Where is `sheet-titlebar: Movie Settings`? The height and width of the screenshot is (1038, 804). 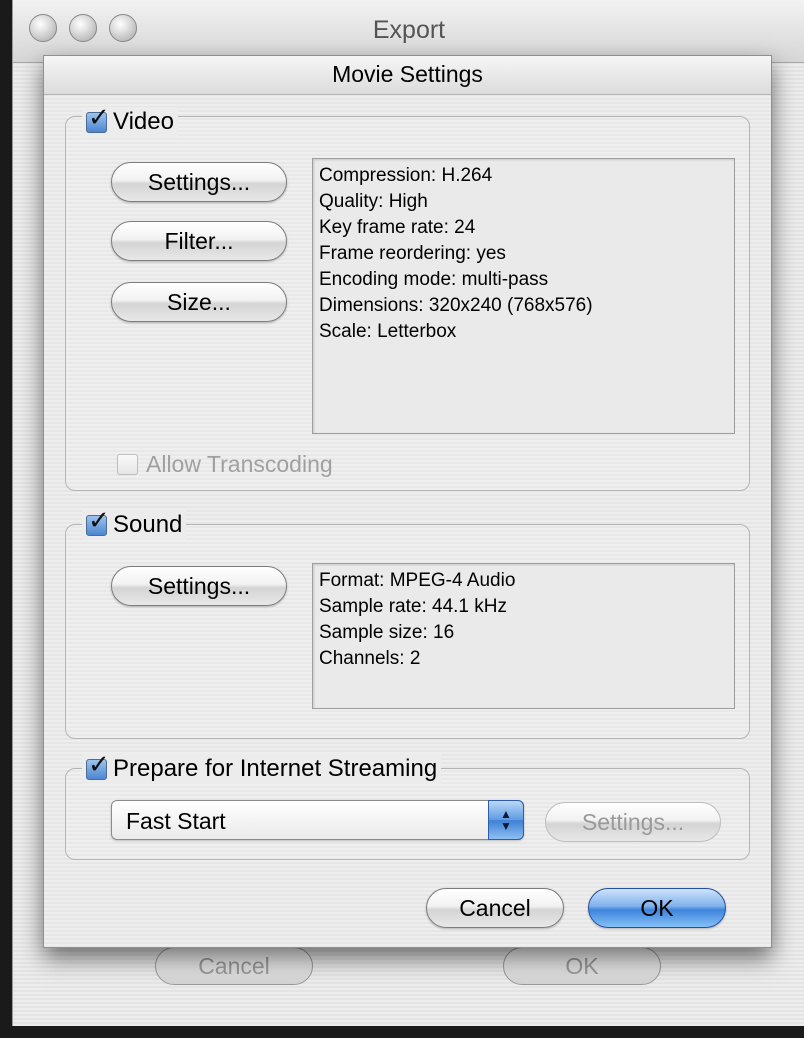
sheet-titlebar: Movie Settings is located at coordinates (407, 75).